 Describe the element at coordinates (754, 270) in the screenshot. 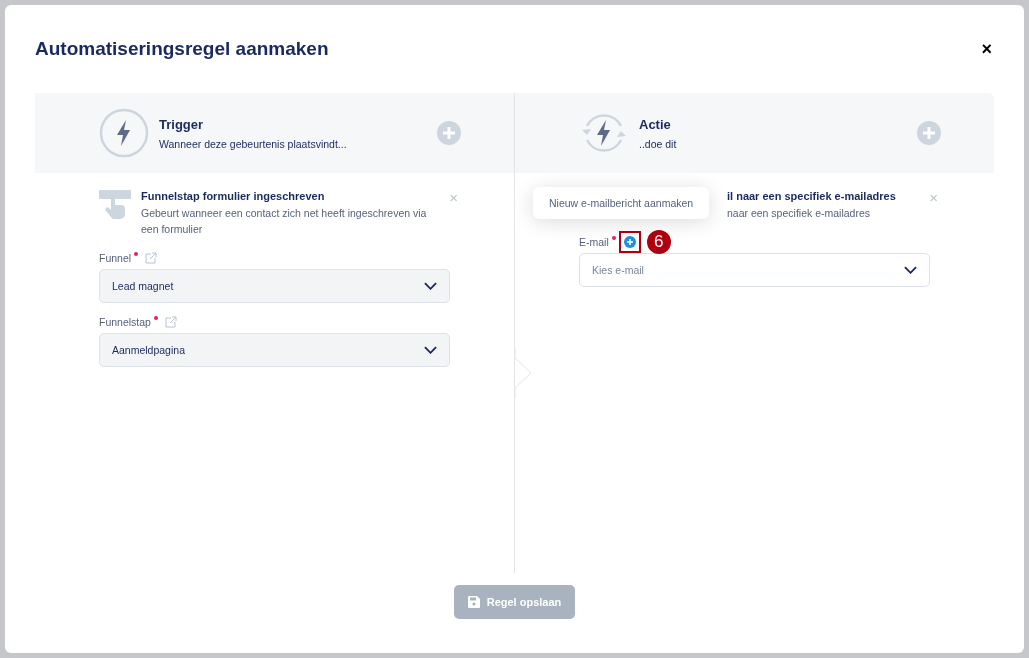

I see `select-field: Kies e-mail` at that location.